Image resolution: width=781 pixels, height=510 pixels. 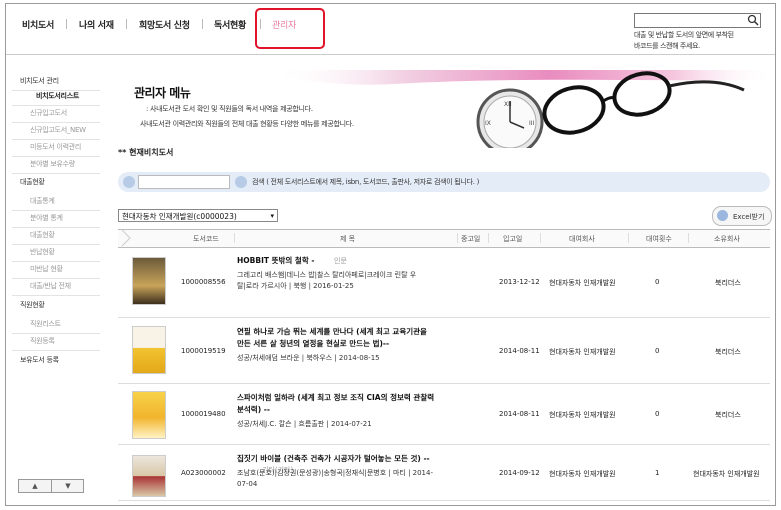 What do you see at coordinates (39, 360) in the screenshot?
I see `sidebar-item: 보유도서 등록` at bounding box center [39, 360].